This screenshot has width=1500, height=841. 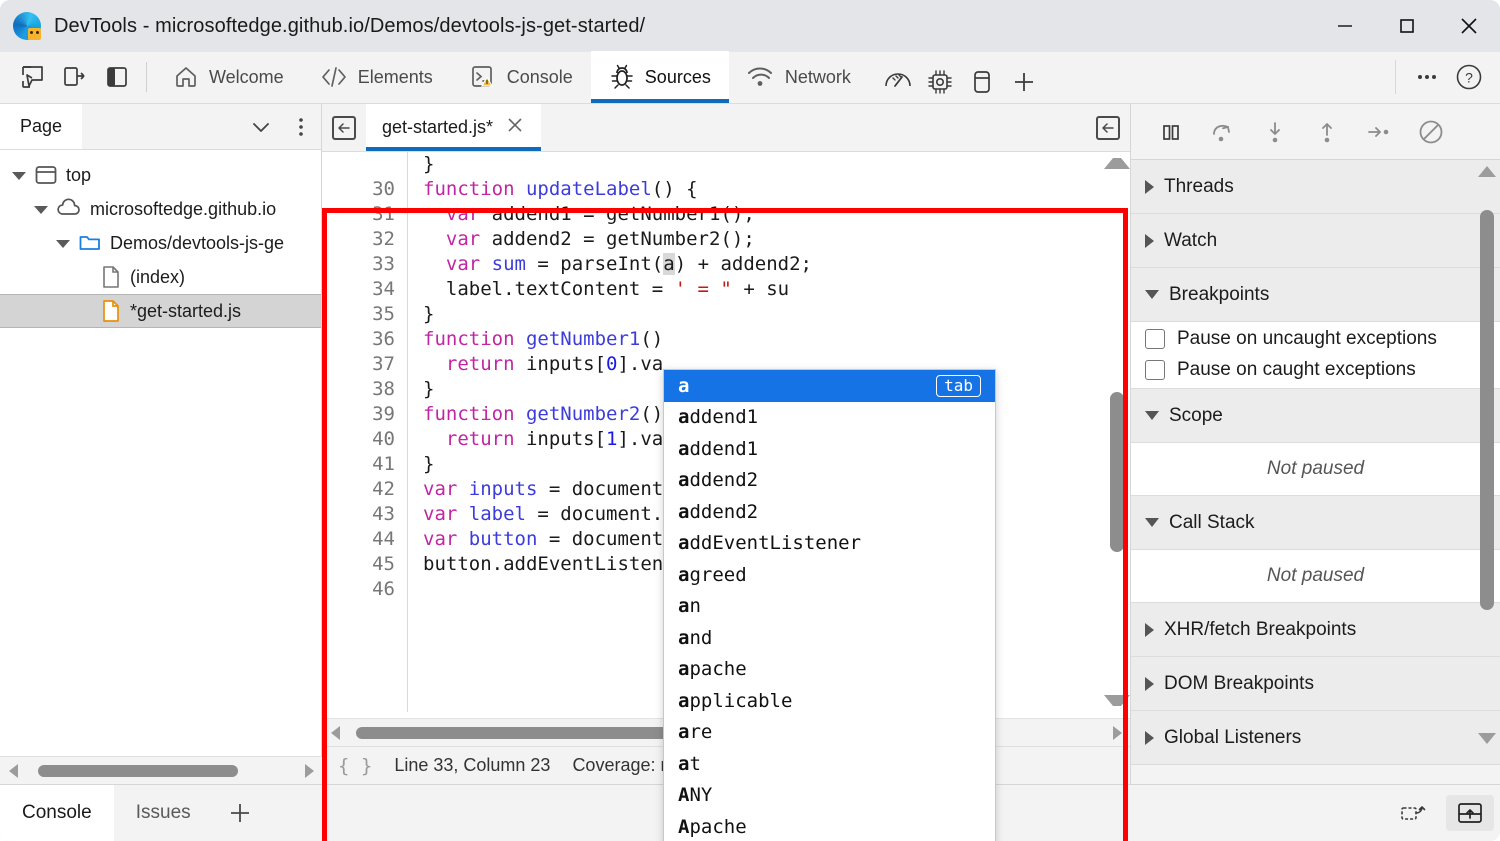 What do you see at coordinates (1315, 684) in the screenshot?
I see `section-dom-breakpoints: DOM Breakpoints` at bounding box center [1315, 684].